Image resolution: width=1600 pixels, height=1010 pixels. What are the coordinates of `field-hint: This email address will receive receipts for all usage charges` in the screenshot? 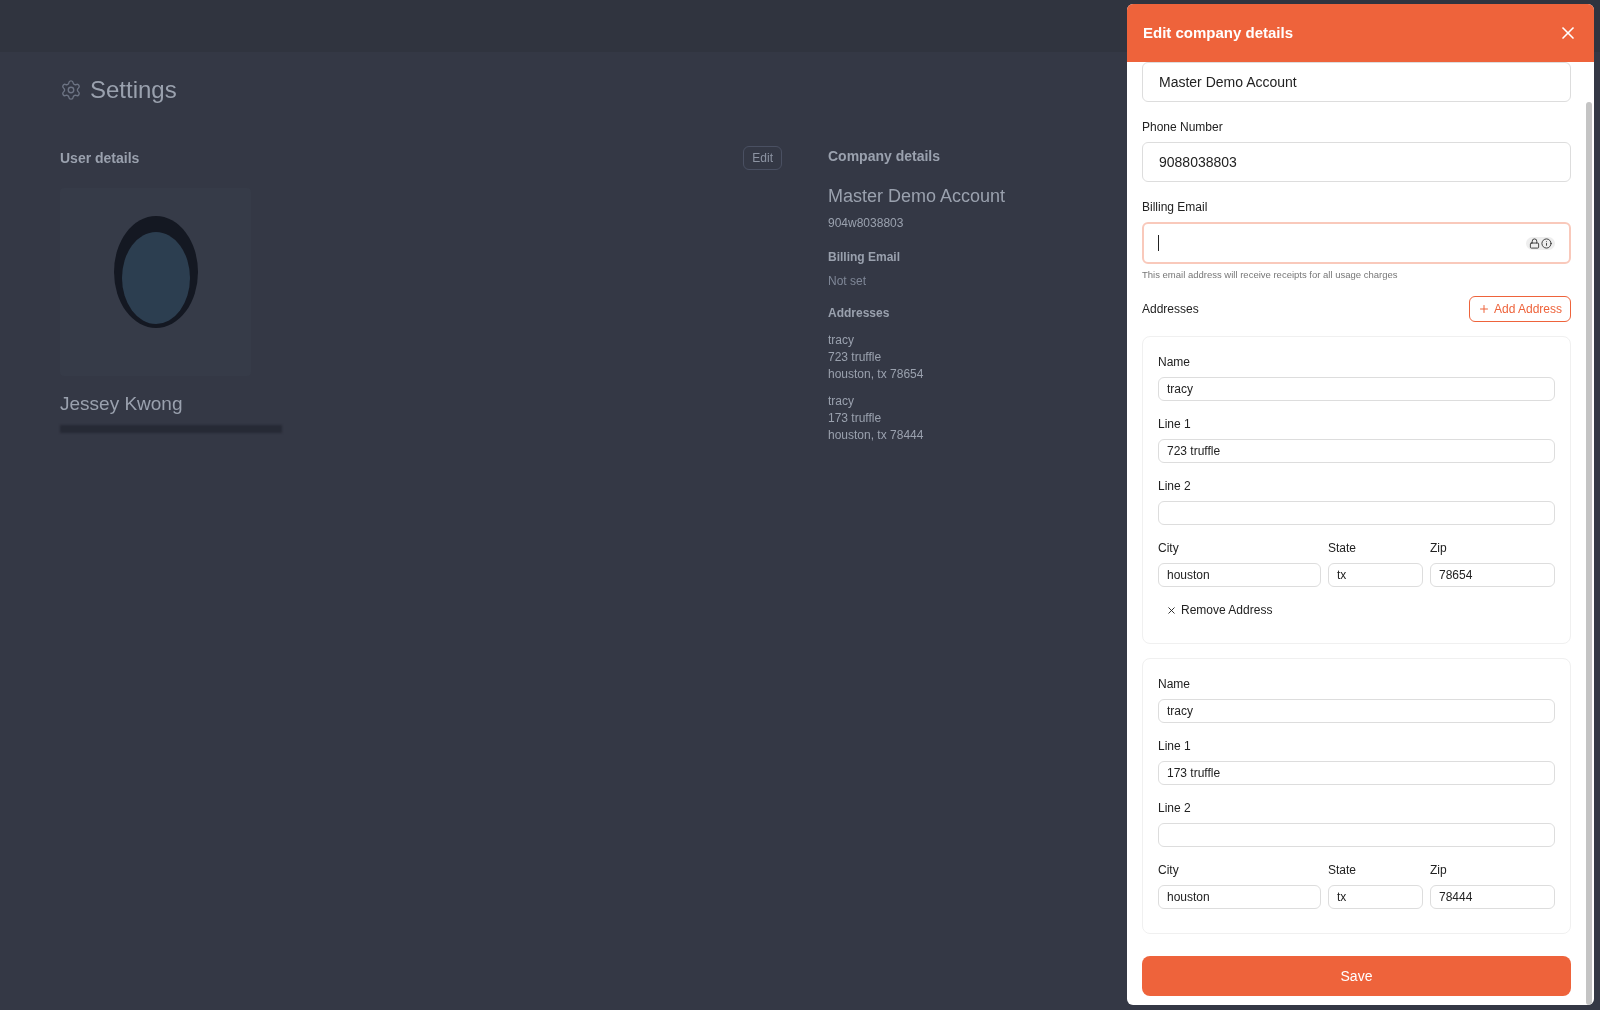 It's located at (1270, 275).